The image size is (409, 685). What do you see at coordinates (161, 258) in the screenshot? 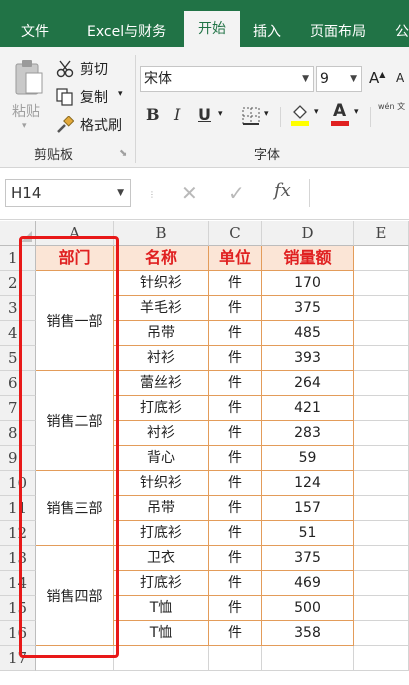
I see `table-header-cell: 名称` at bounding box center [161, 258].